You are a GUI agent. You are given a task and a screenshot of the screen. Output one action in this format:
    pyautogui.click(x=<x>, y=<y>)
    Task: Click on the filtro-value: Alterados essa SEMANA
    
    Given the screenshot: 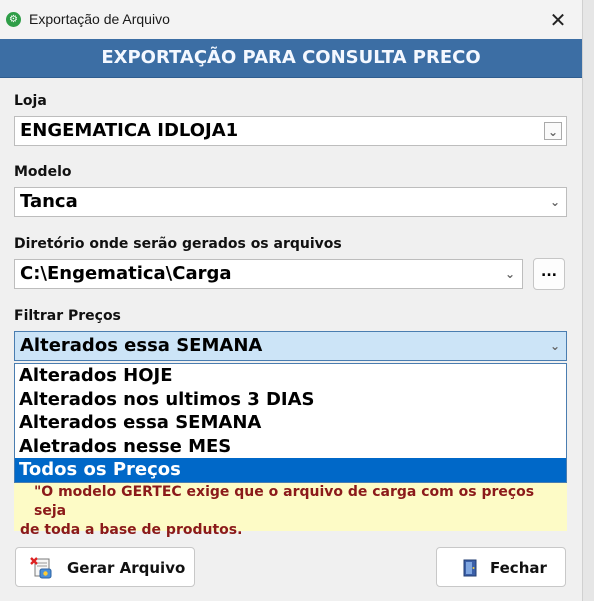 What is the action you would take?
    pyautogui.click(x=141, y=345)
    